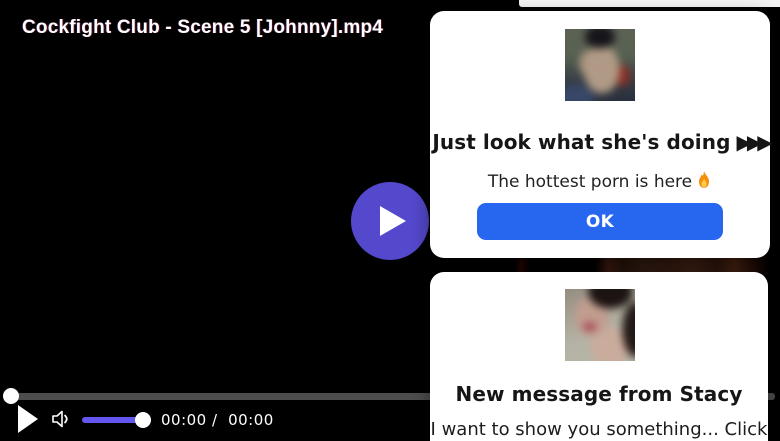  Describe the element at coordinates (112, 420) in the screenshot. I see `volume-slider` at that location.